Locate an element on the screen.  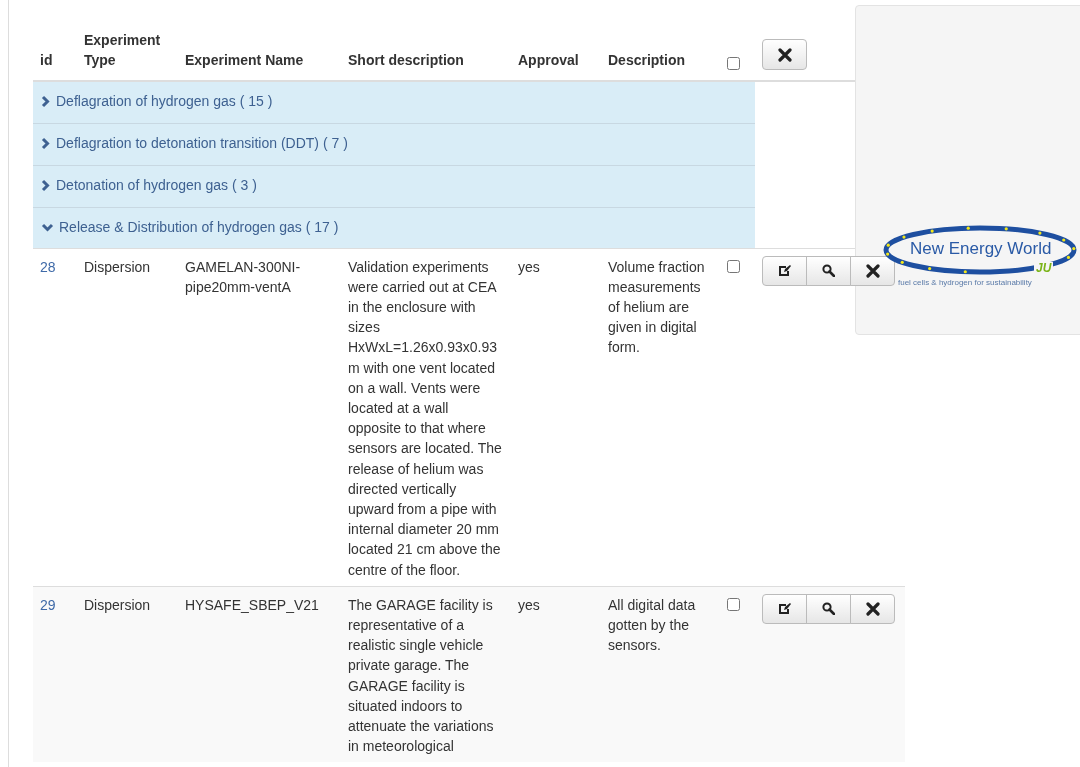
group-row: Deflagration of hydrogen gas ( 15 ) is located at coordinates (394, 102).